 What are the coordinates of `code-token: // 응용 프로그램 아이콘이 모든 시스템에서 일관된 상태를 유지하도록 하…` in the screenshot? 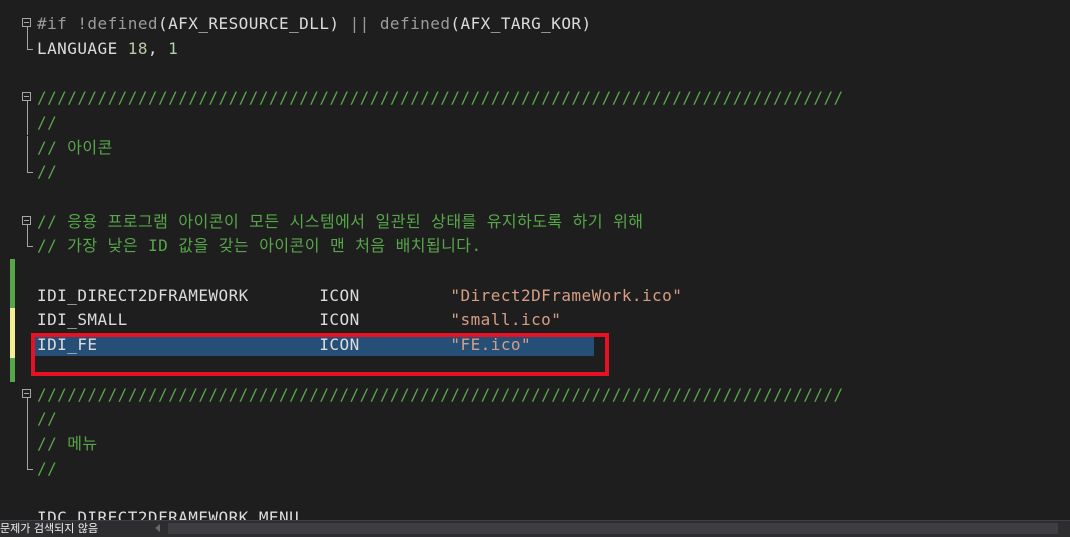 It's located at (340, 221).